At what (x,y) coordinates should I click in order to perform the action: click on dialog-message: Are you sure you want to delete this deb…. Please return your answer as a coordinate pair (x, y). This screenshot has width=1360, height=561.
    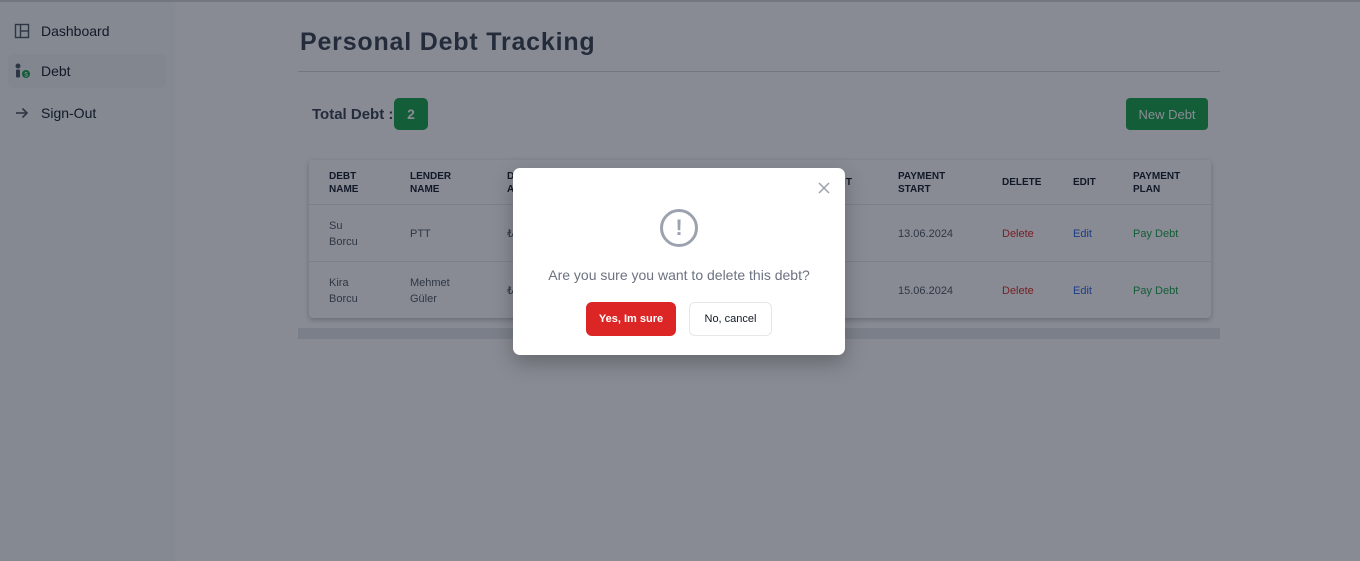
    Looking at the image, I should click on (679, 275).